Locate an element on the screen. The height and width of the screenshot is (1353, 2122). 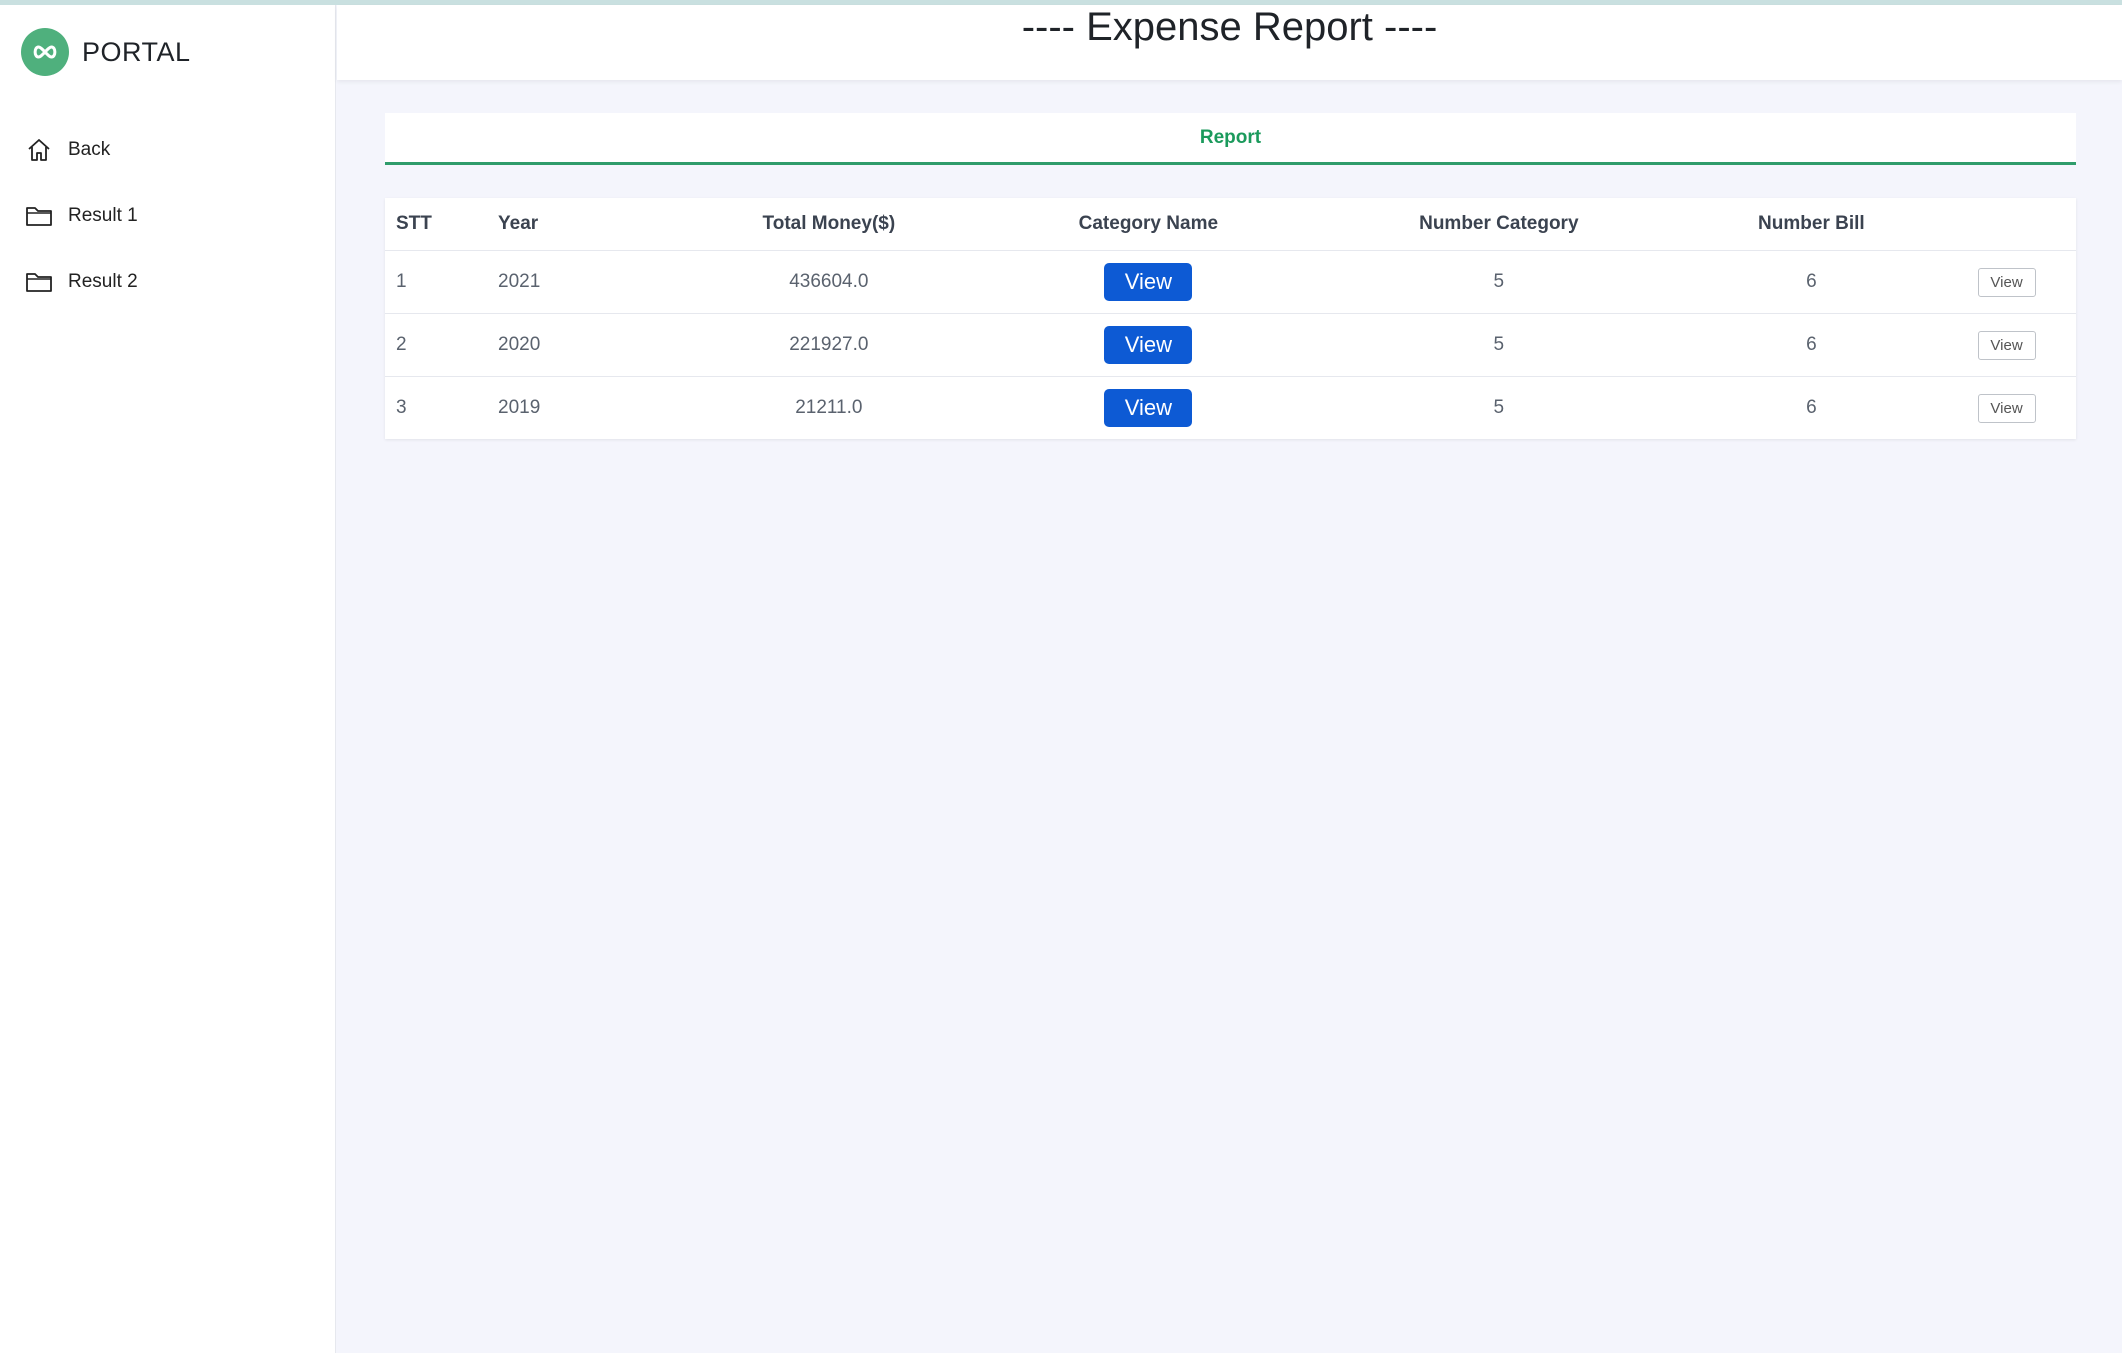
table-row: 1 2021 436604.0 View 5 6 View is located at coordinates (1230, 282).